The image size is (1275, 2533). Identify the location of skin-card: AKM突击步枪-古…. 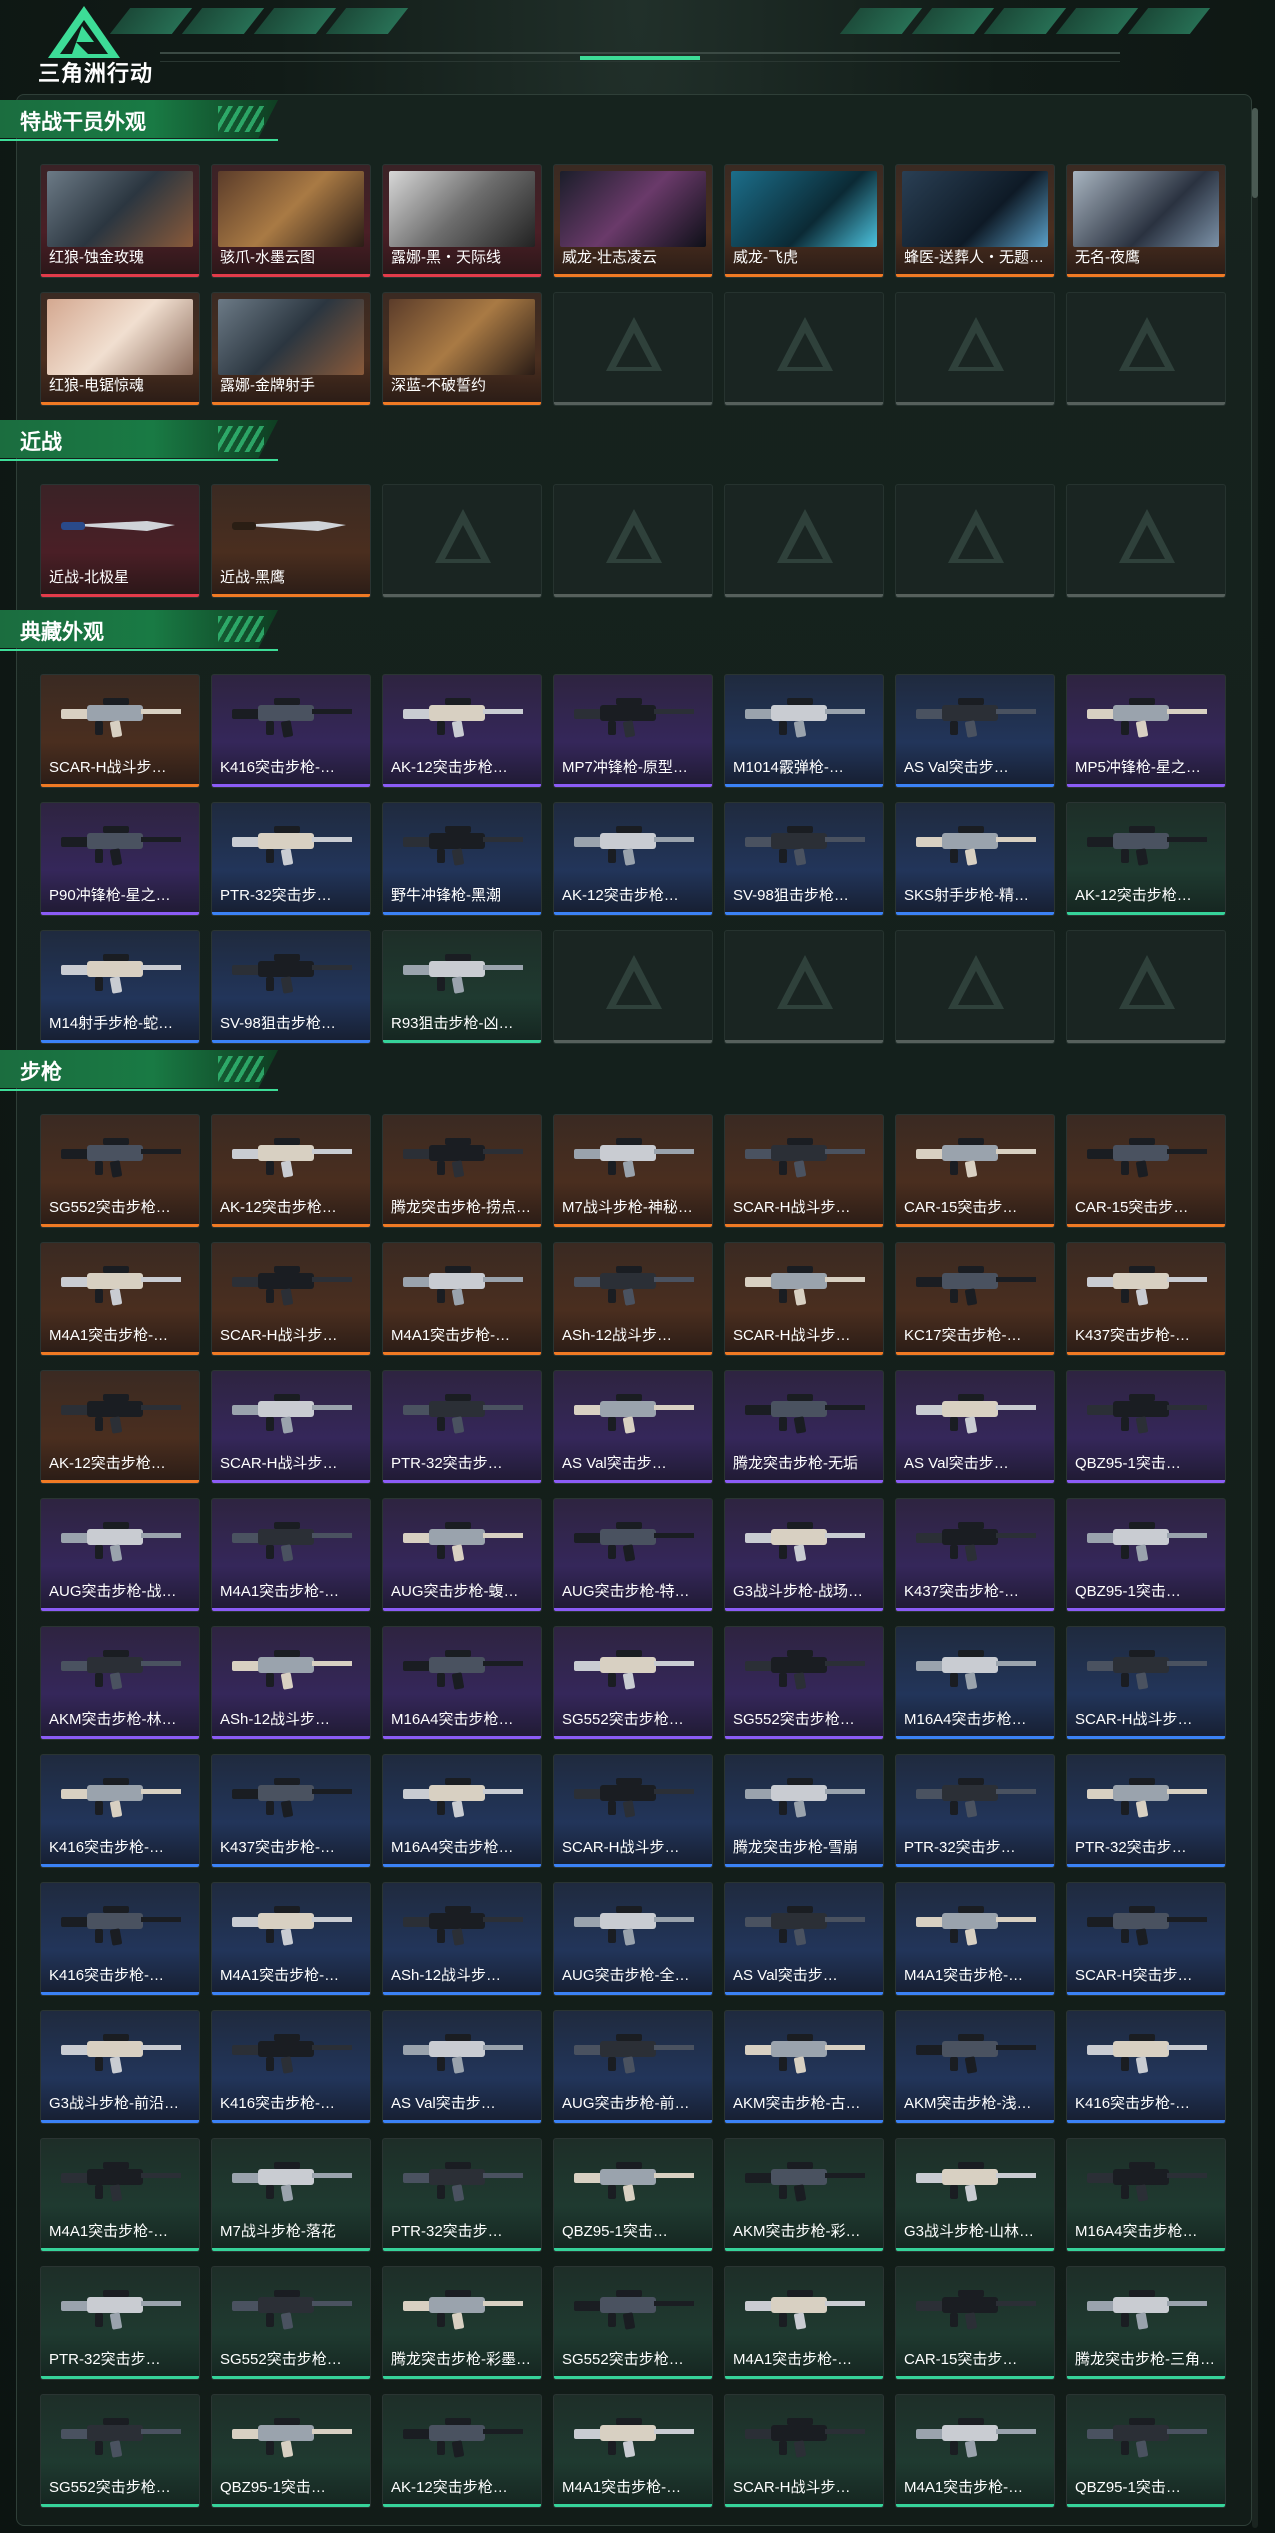
(804, 2067).